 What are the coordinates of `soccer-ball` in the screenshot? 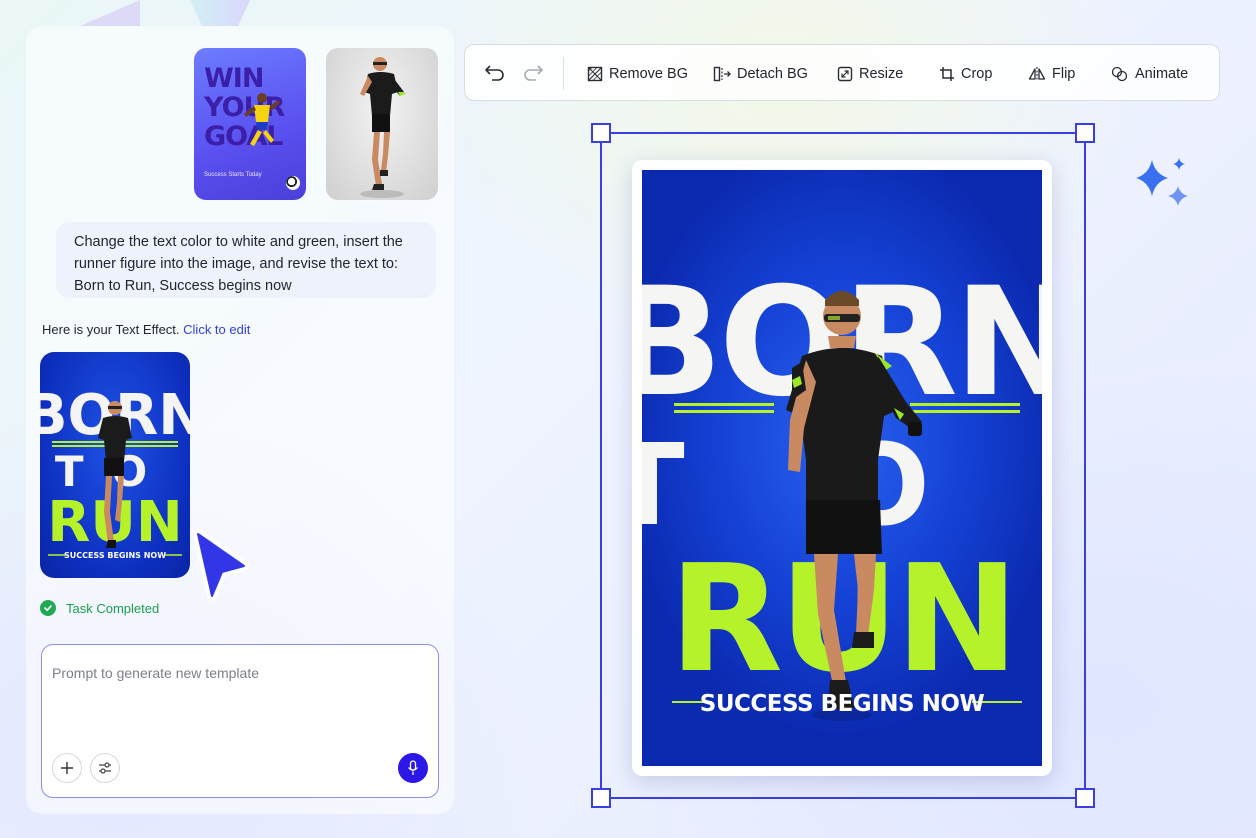 It's located at (293, 183).